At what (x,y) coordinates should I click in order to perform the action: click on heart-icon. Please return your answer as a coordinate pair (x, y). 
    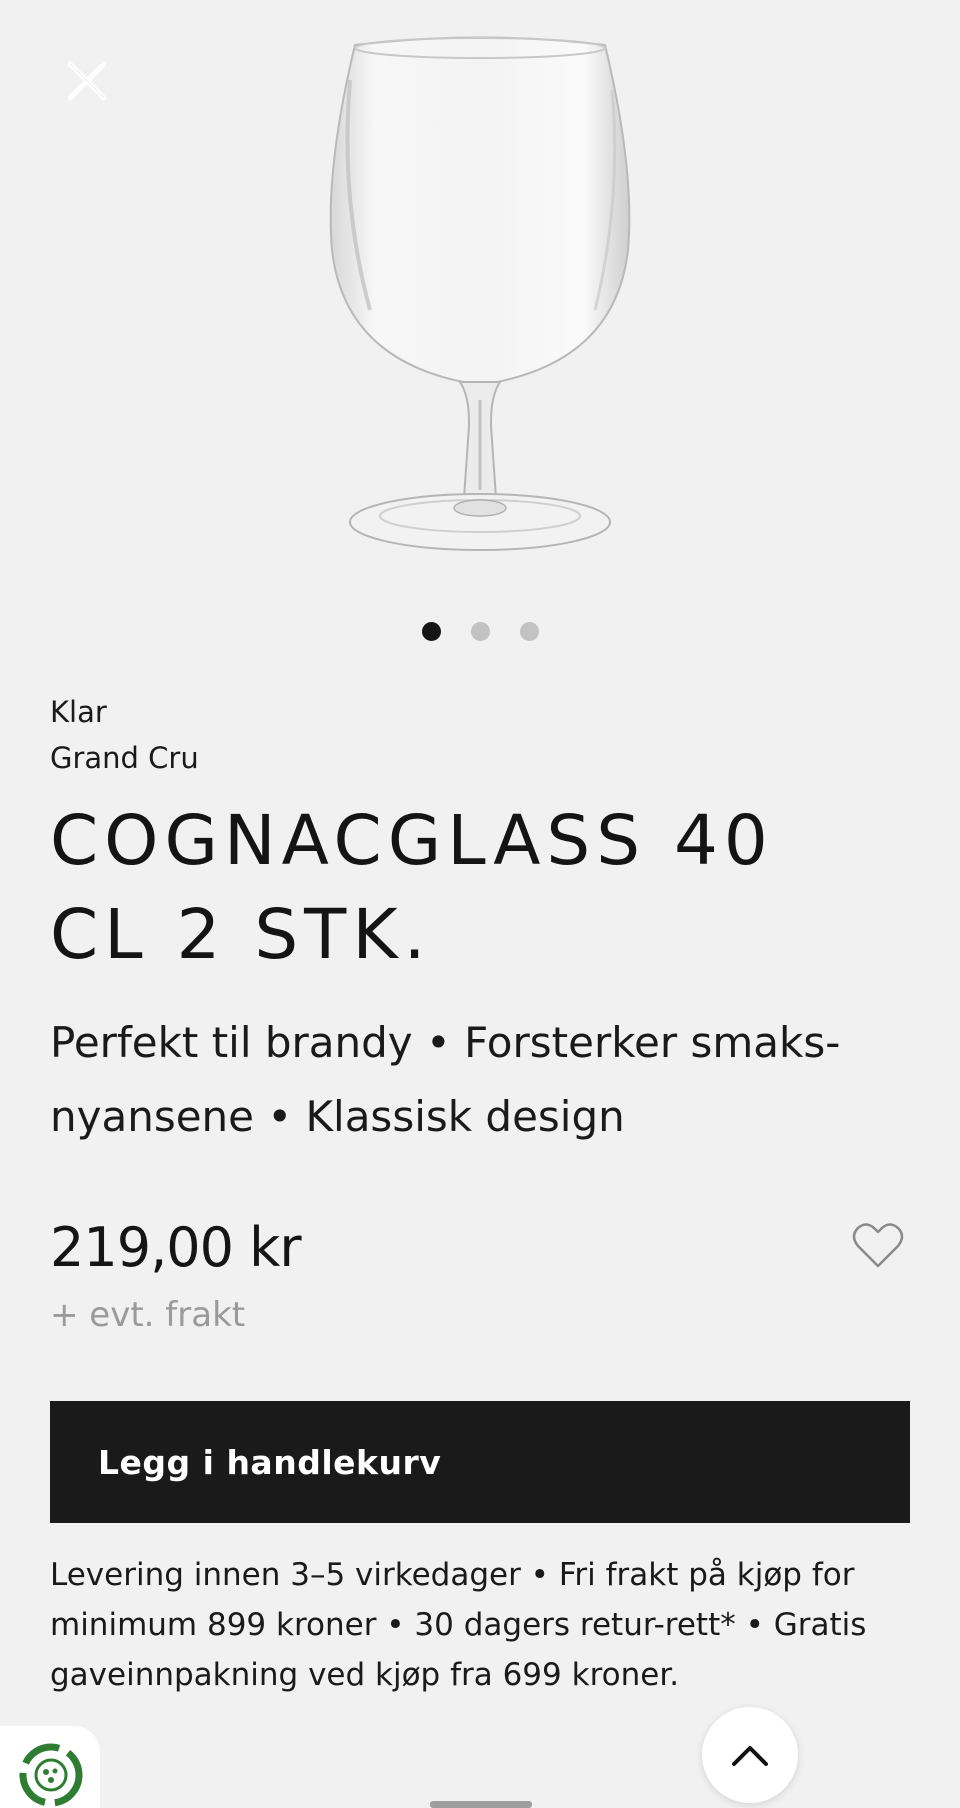
    Looking at the image, I should click on (878, 1245).